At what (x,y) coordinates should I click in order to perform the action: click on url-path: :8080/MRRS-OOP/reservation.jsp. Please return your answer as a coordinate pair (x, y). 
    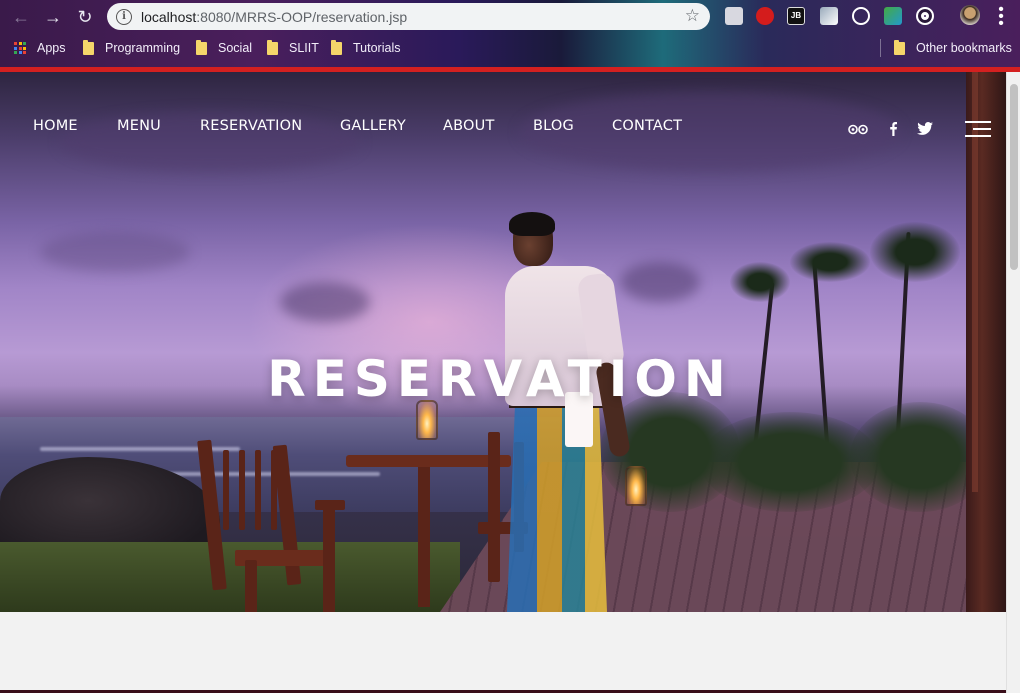
    Looking at the image, I should click on (302, 16).